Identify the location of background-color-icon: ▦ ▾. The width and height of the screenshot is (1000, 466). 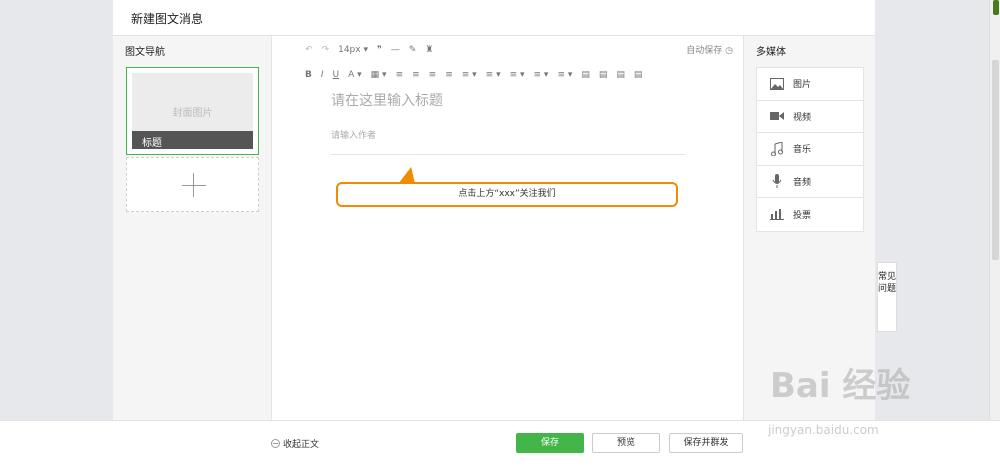
(379, 75).